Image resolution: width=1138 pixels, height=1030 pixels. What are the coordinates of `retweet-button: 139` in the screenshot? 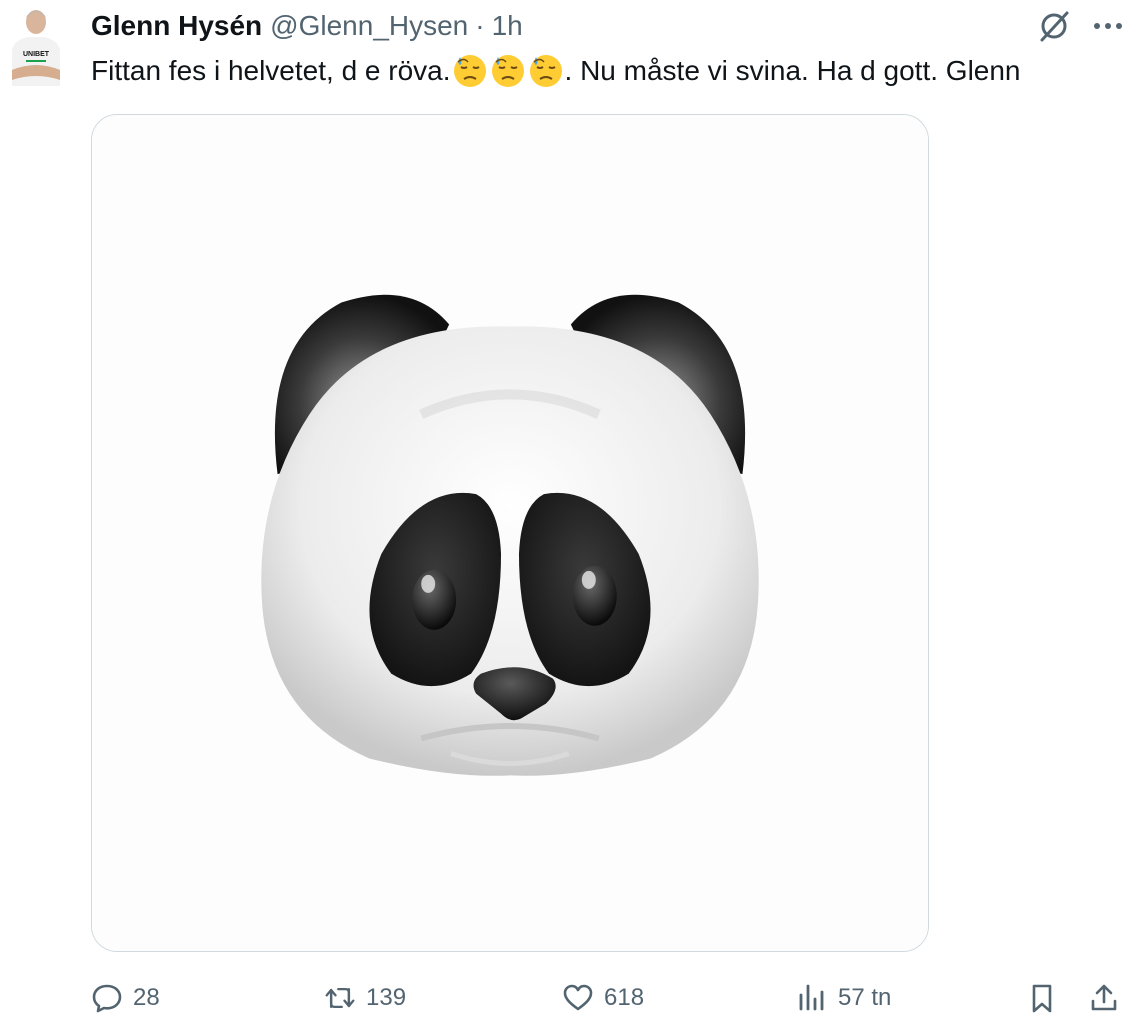 It's located at (365, 998).